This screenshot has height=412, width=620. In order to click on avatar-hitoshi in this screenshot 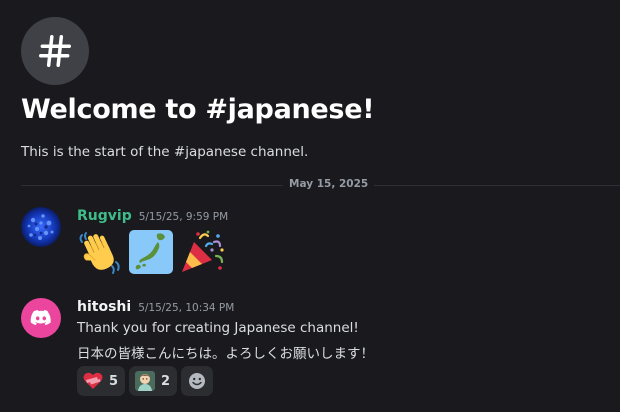, I will do `click(41, 318)`.